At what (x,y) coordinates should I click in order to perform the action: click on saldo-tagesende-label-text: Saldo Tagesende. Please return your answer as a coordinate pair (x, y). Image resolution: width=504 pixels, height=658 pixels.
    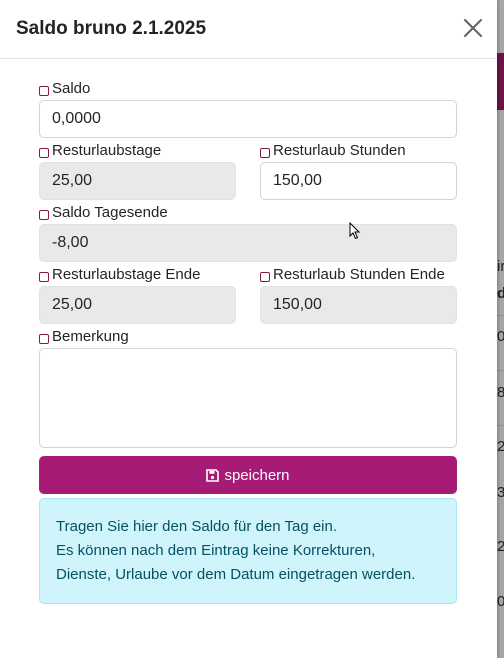
    Looking at the image, I should click on (110, 212).